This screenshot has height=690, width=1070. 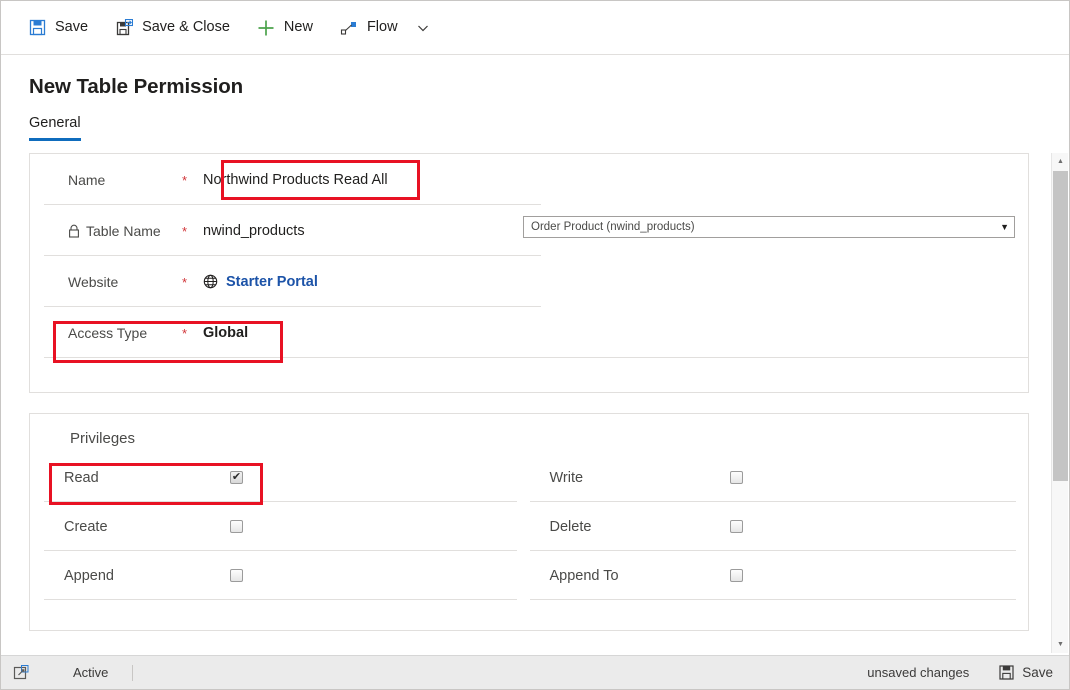 I want to click on tab-general: General, so click(x=55, y=128).